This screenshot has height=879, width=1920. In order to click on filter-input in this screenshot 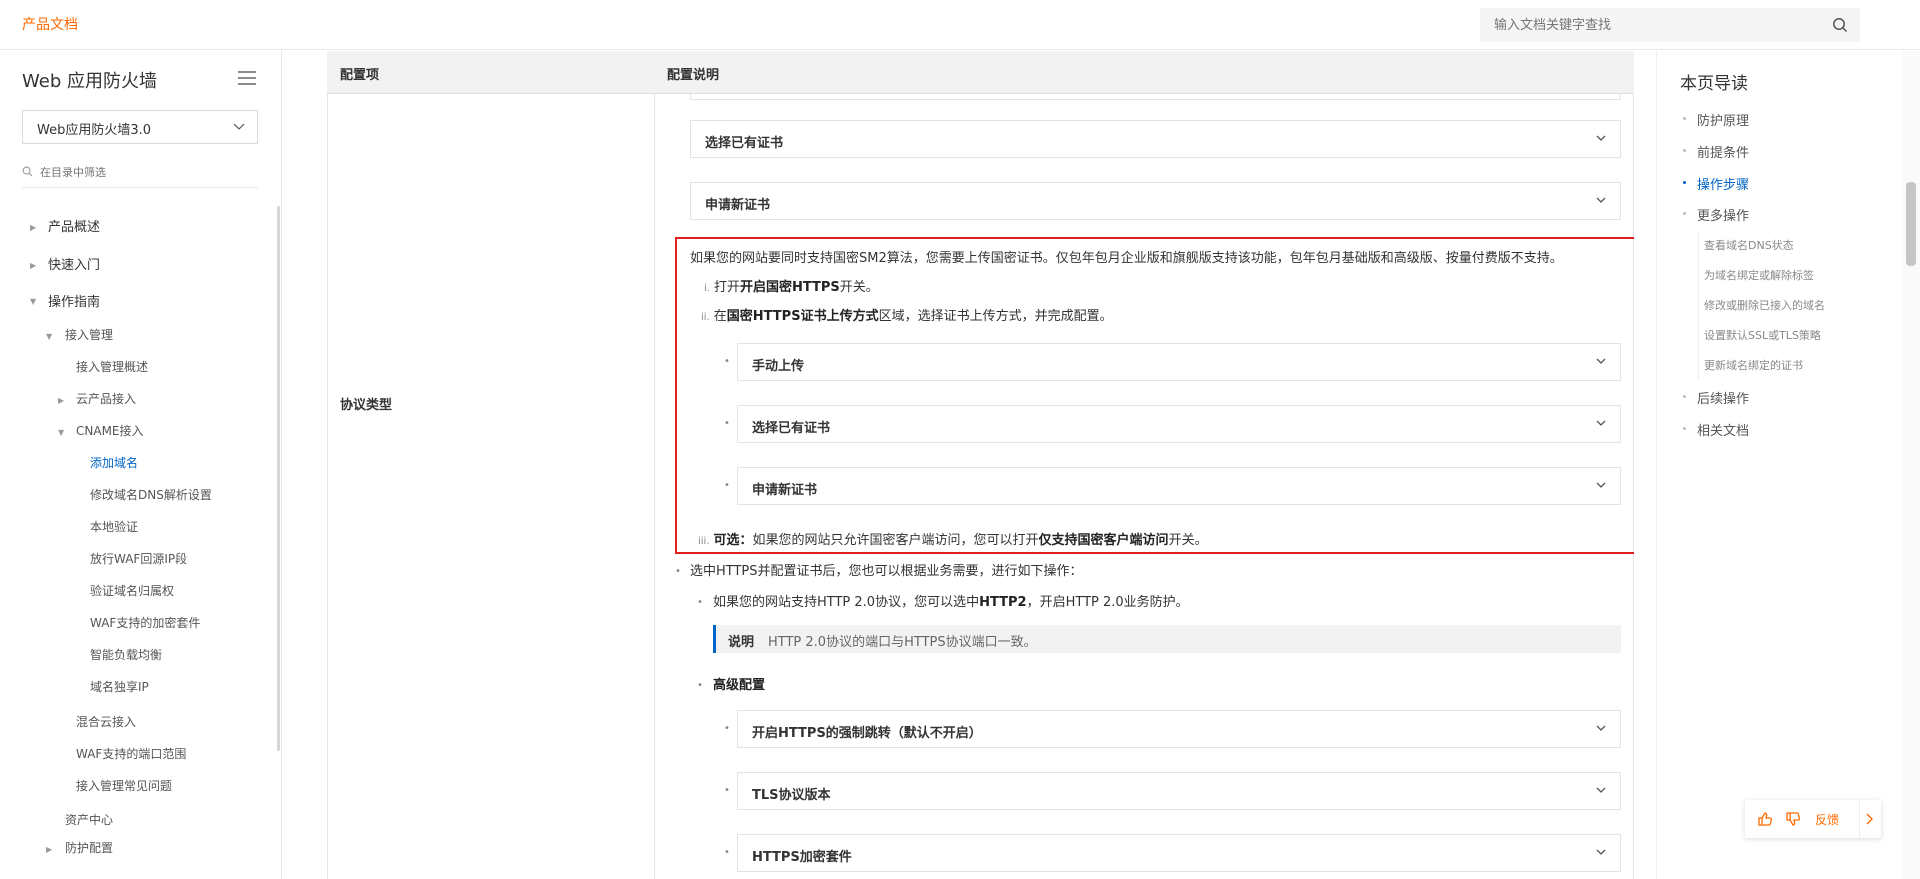, I will do `click(145, 172)`.